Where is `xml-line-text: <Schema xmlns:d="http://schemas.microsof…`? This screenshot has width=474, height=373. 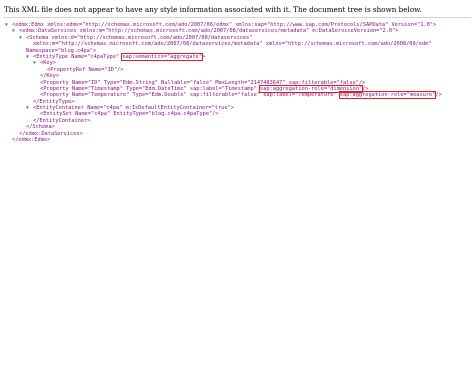
xml-line-text: <Schema xmlns:d="http://schemas.microsof… is located at coordinates (139, 37).